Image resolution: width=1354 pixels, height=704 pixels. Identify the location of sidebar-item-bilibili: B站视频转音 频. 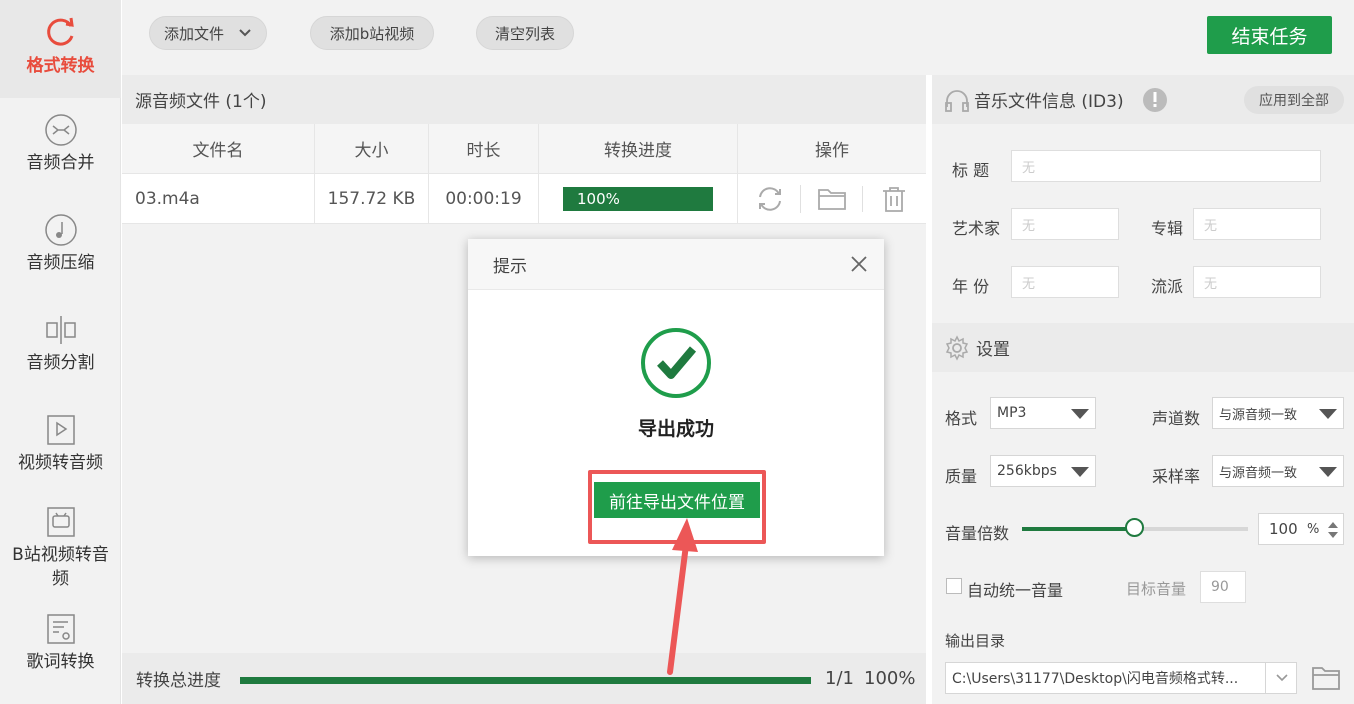
(60, 550).